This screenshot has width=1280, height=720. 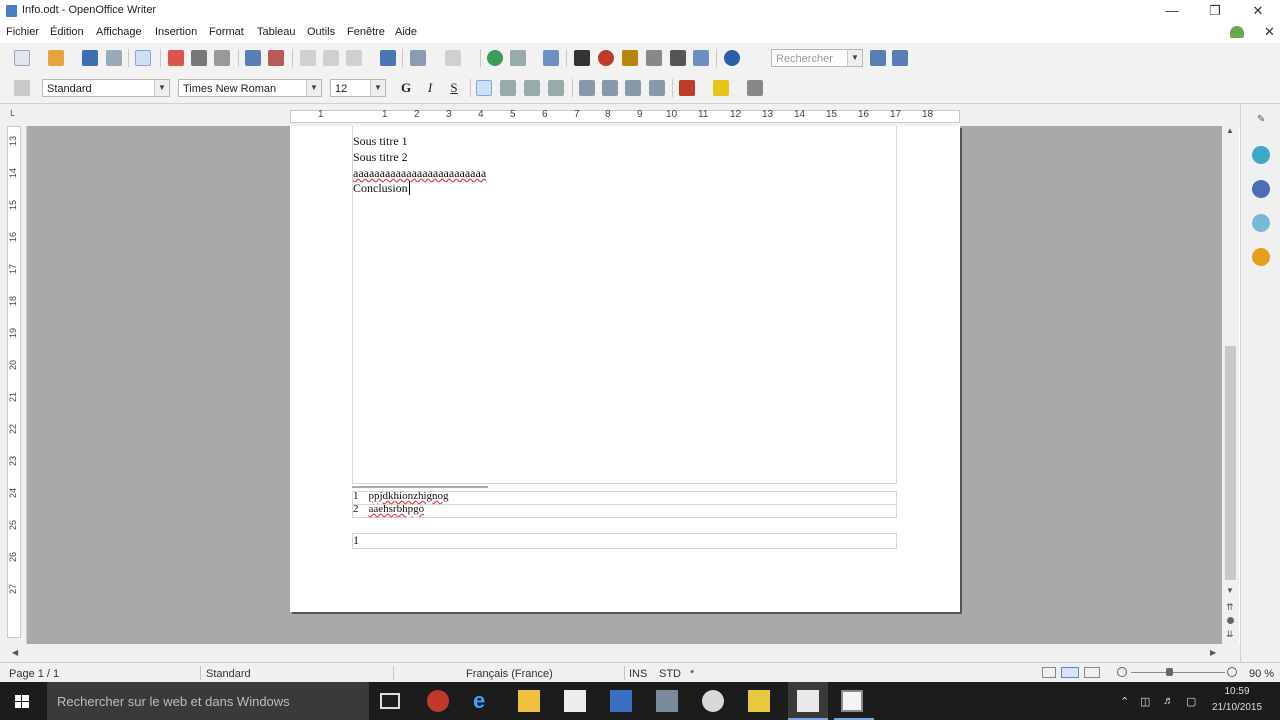 What do you see at coordinates (276, 58) in the screenshot?
I see `auto-spellcheck-icon` at bounding box center [276, 58].